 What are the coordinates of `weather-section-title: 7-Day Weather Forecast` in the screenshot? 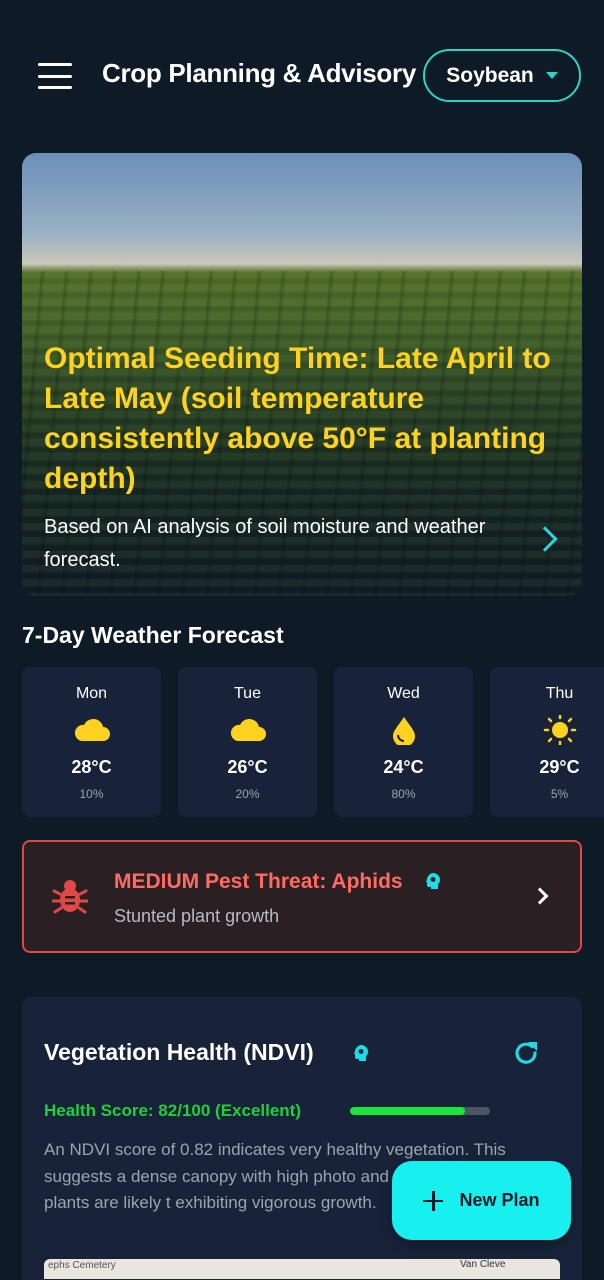 It's located at (153, 635).